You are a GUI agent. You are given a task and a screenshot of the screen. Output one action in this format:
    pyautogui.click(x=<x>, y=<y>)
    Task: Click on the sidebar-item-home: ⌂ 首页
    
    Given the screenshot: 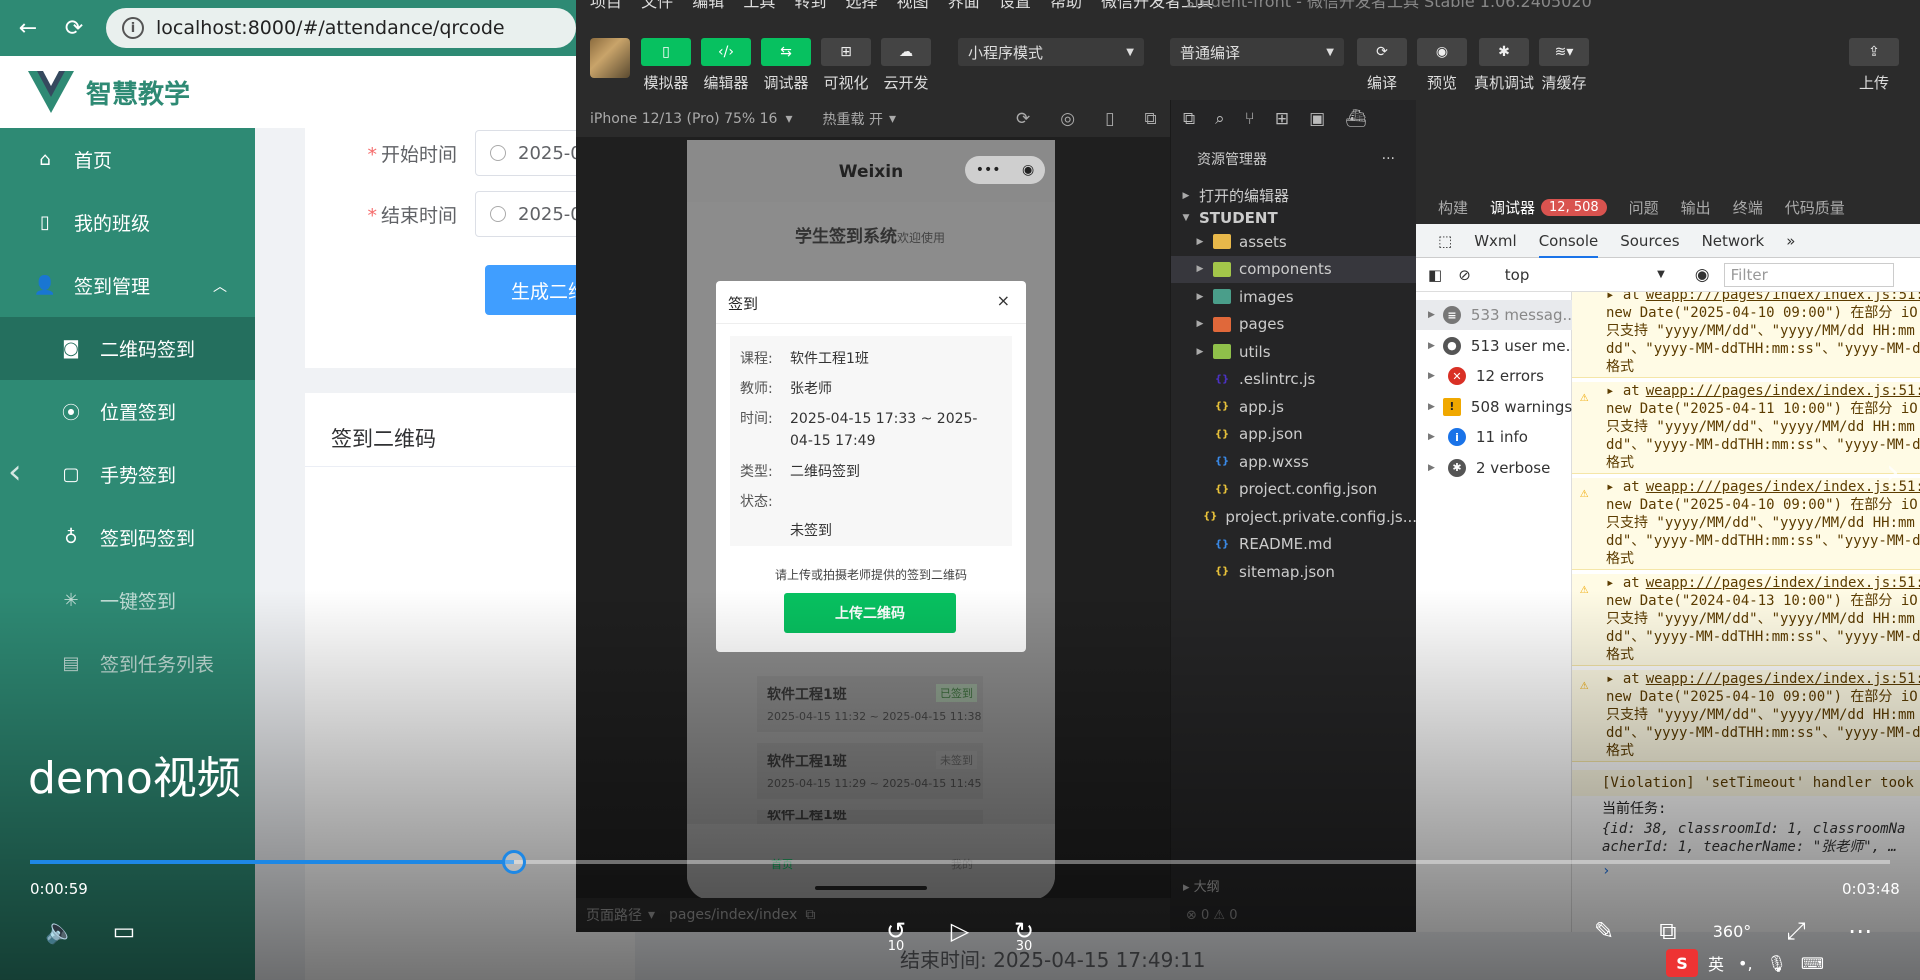 What is the action you would take?
    pyautogui.click(x=127, y=159)
    